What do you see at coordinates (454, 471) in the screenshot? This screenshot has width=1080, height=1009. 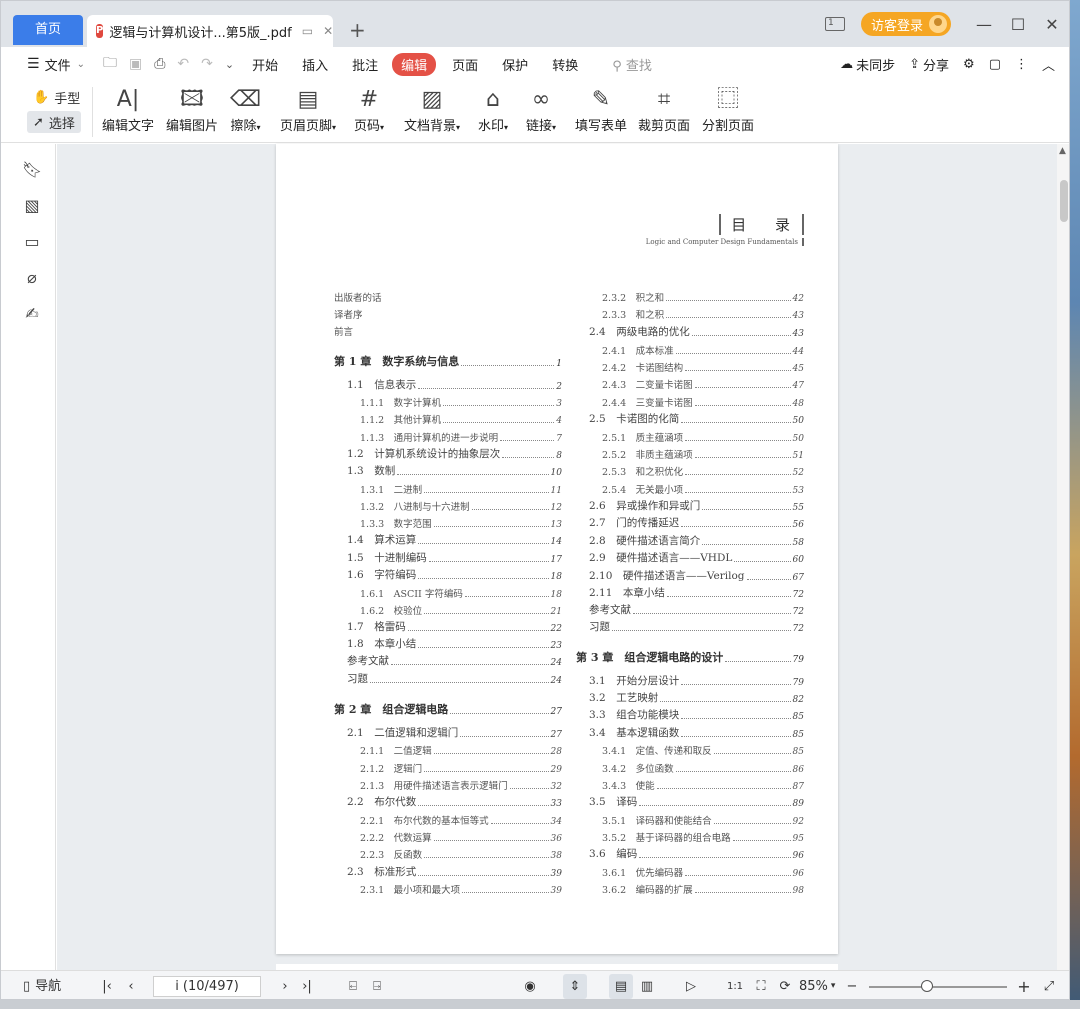 I see `toc-entry: 1.3 数制 10` at bounding box center [454, 471].